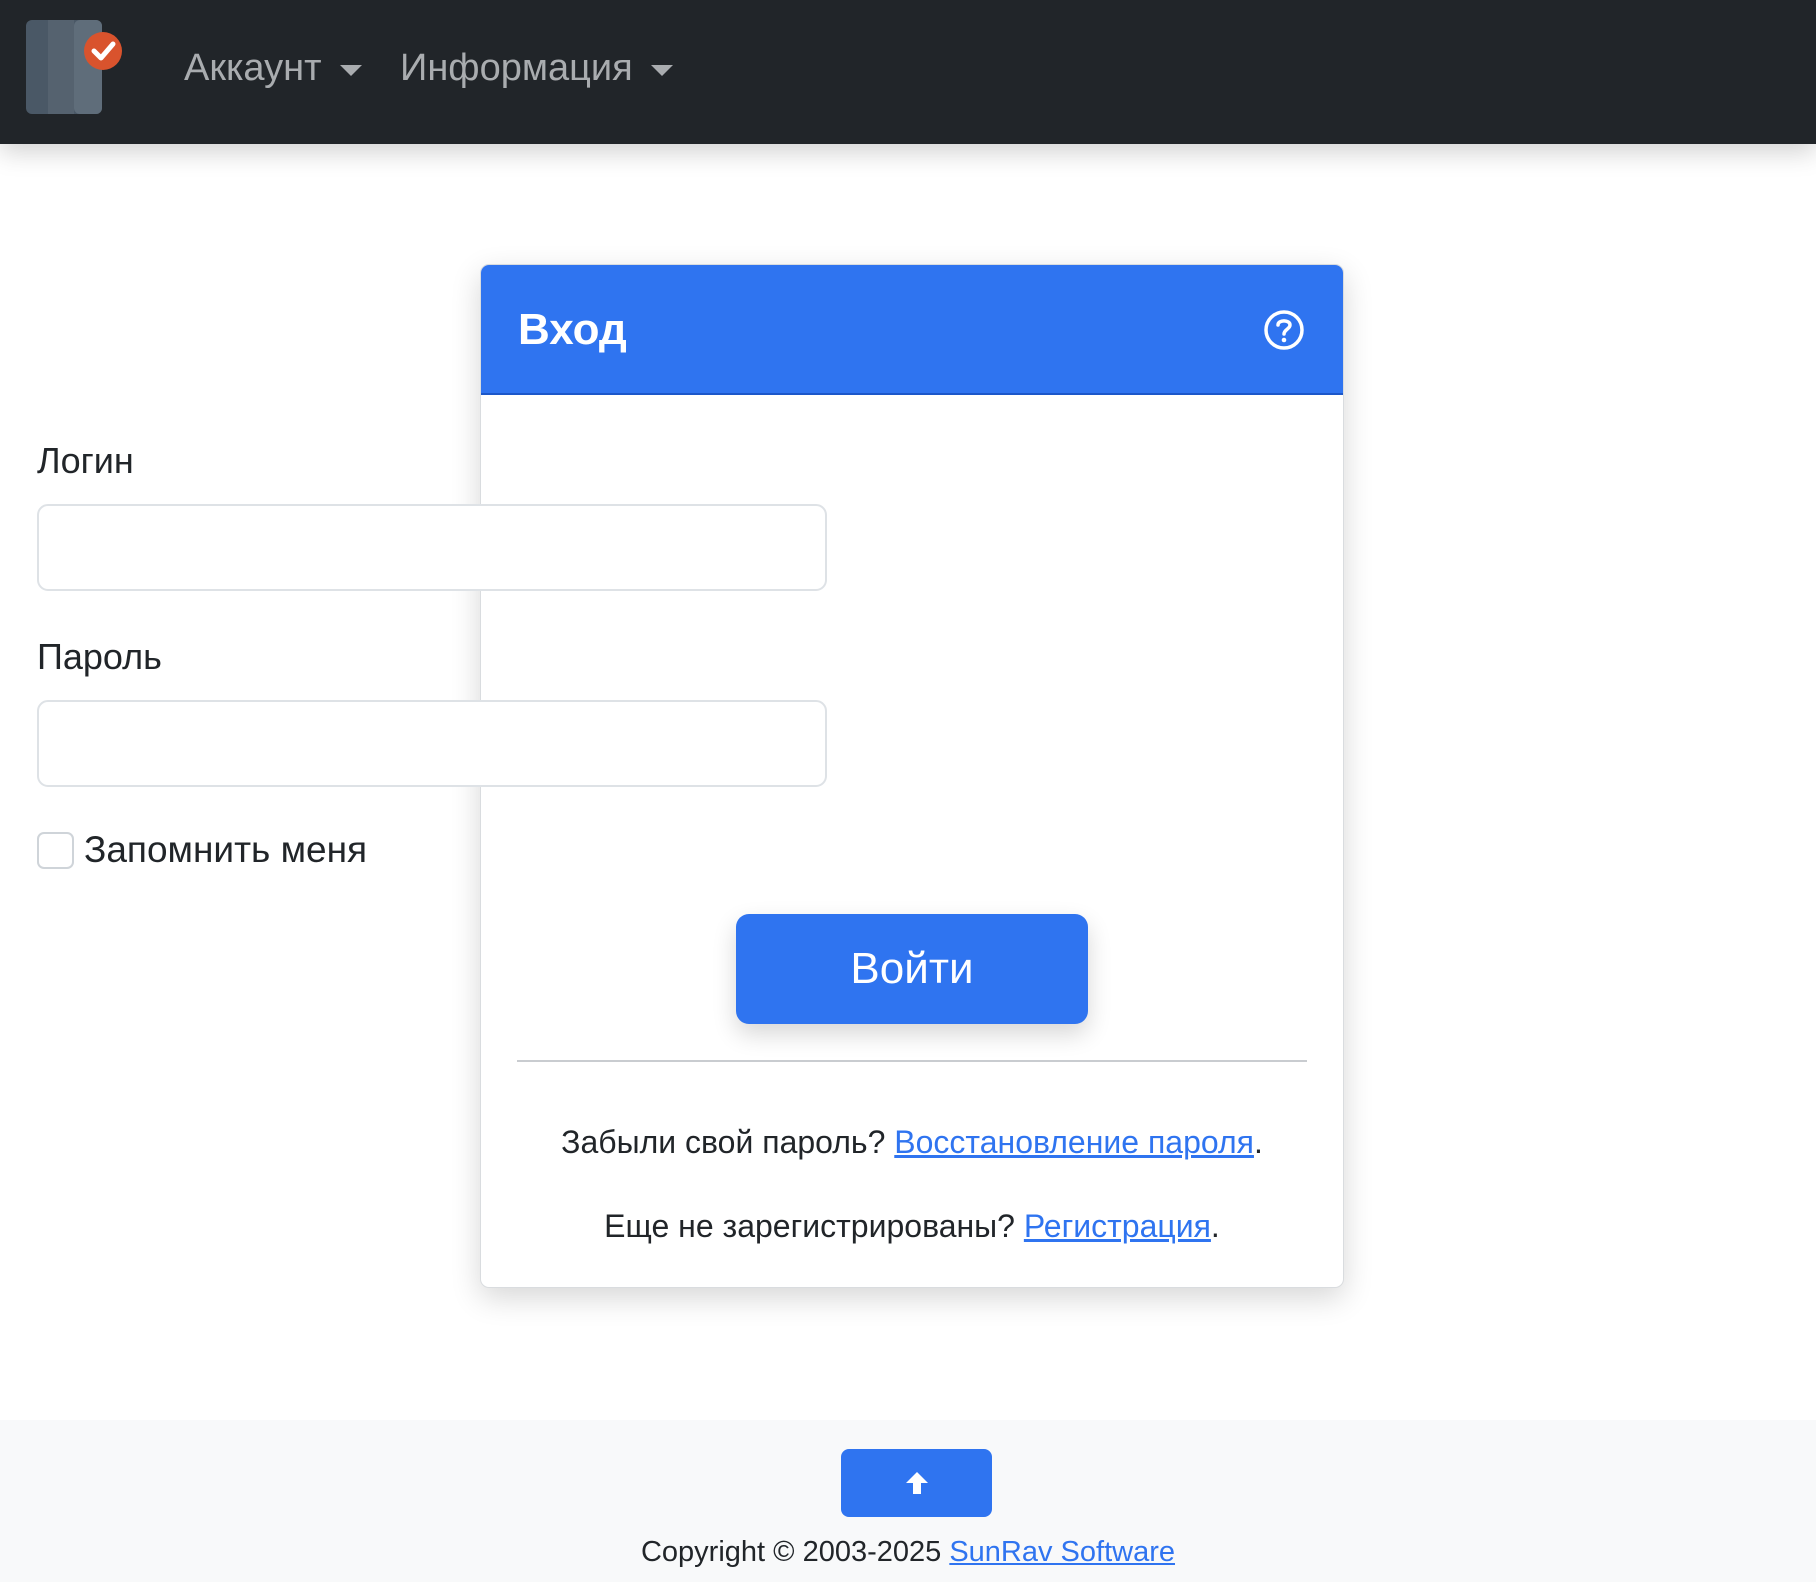 This screenshot has width=1816, height=1582. Describe the element at coordinates (795, 1552) in the screenshot. I see `copyright-text: Copyright © 2003-2025` at that location.